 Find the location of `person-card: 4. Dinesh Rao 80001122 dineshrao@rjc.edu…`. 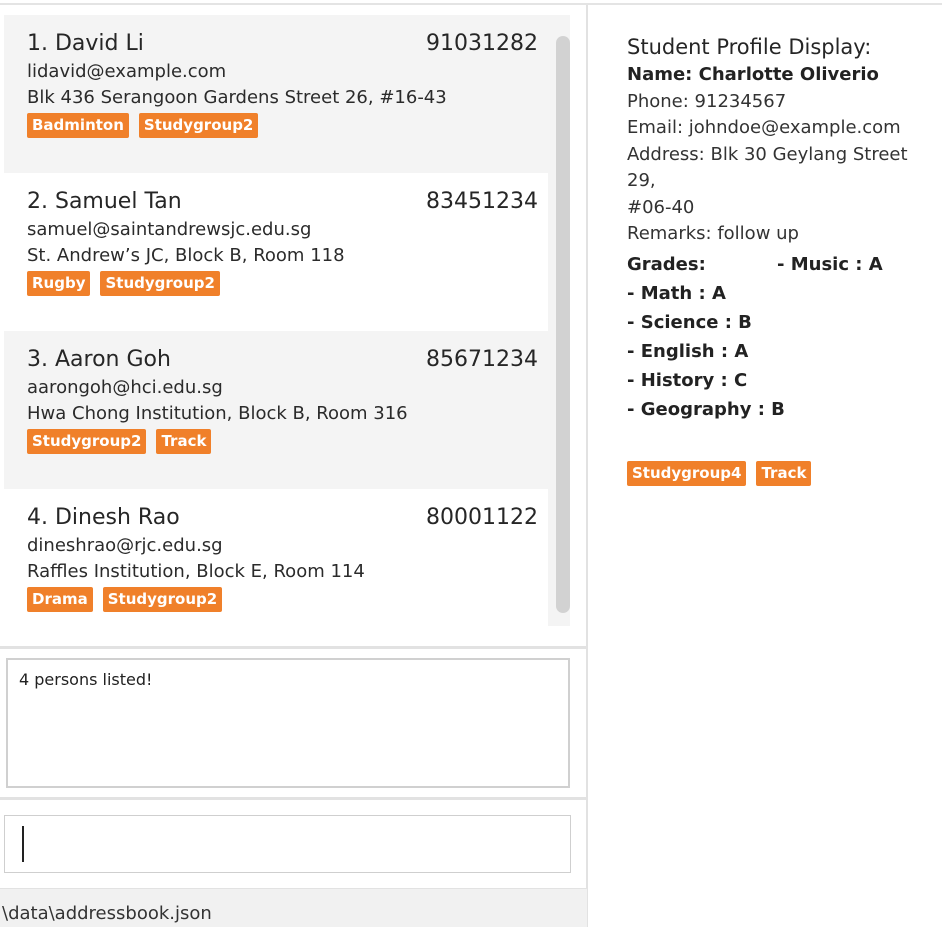

person-card: 4. Dinesh Rao 80001122 dineshrao@rjc.edu… is located at coordinates (276, 557).